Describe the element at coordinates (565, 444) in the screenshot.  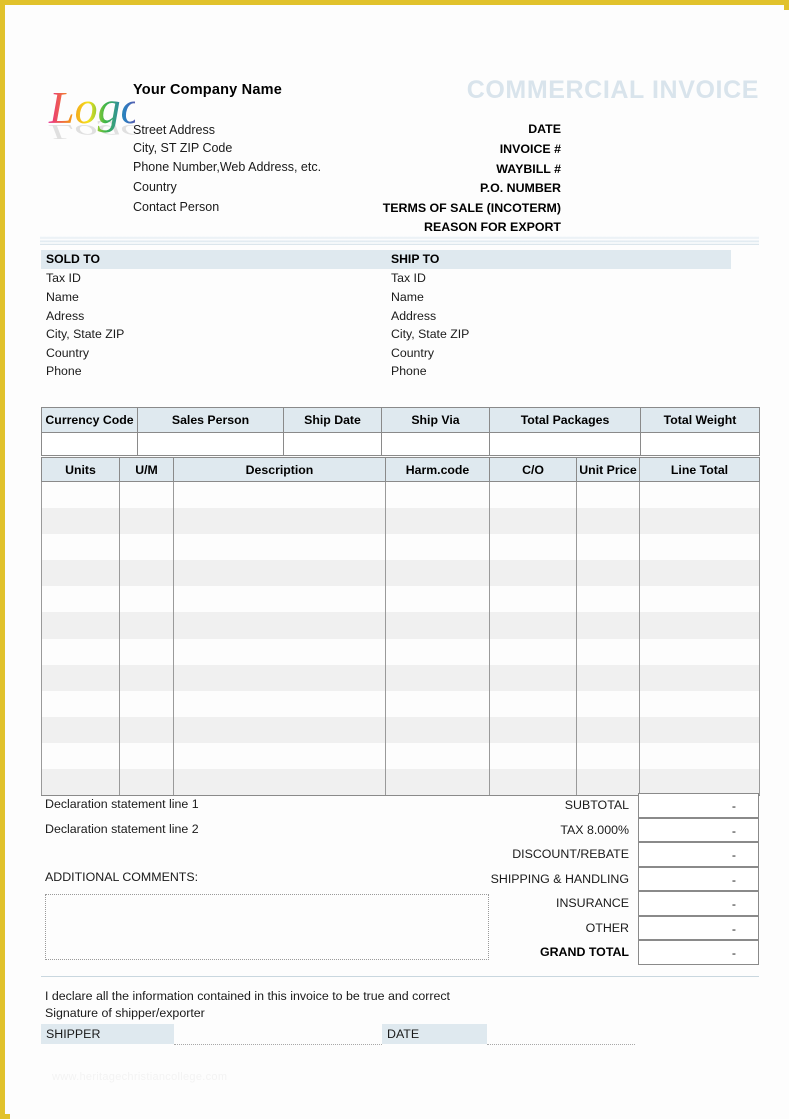
I see `cell-total-packages` at that location.